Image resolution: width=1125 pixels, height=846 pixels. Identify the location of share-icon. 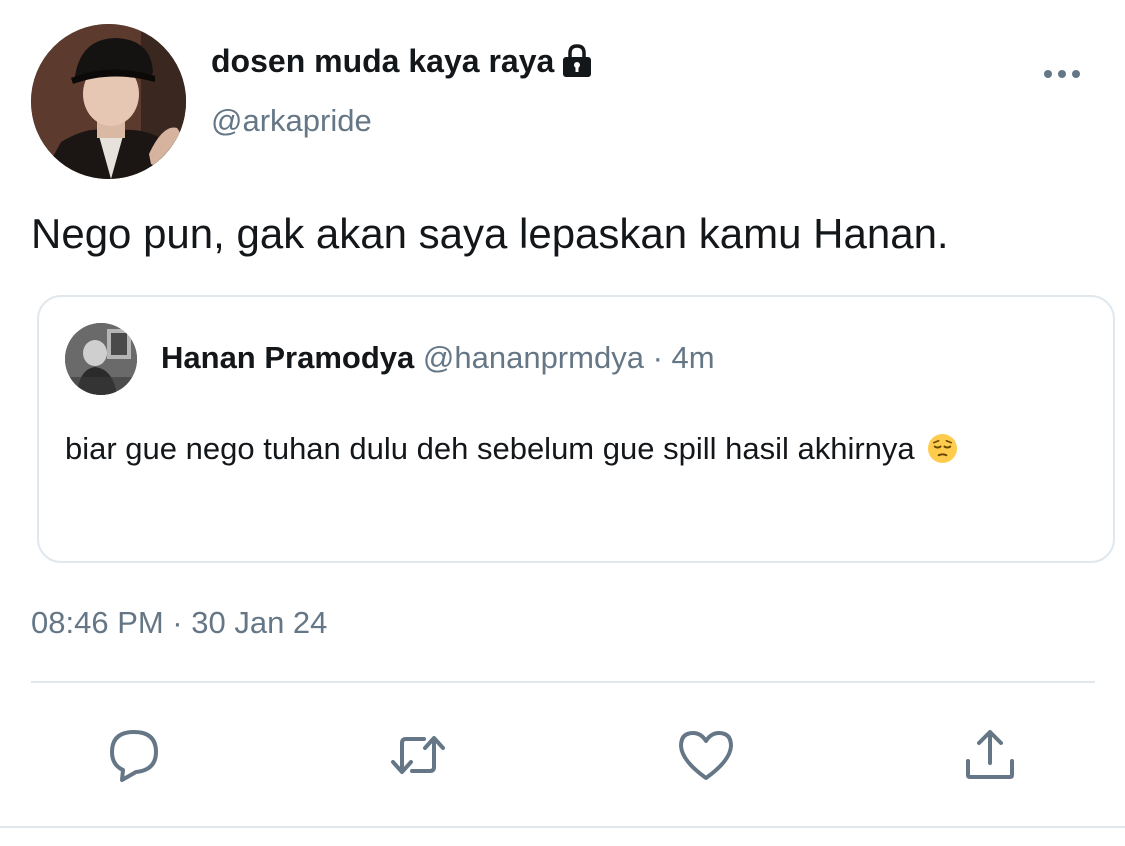
(990, 754).